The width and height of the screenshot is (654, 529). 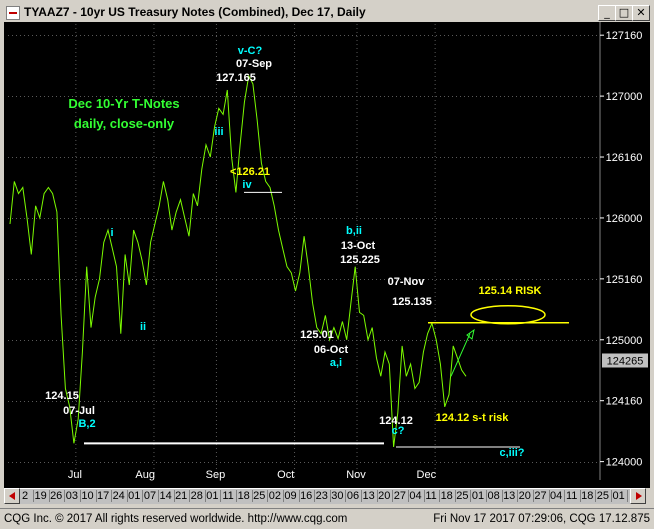 I want to click on time-axis-day-label: 17, so click(x=104, y=496).